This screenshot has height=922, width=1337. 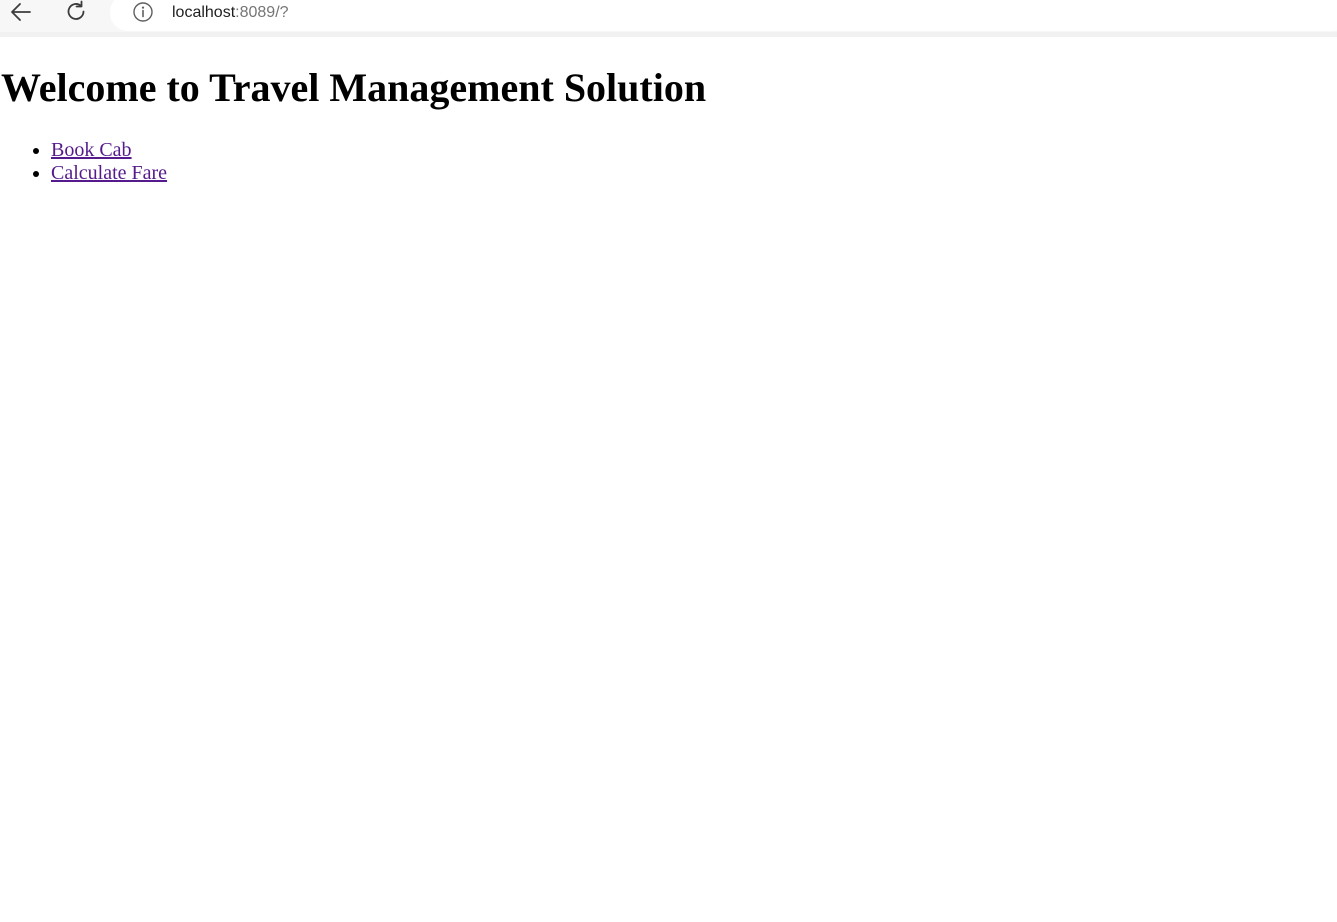 I want to click on address-bar: localhost:8089/?, so click(x=723, y=15).